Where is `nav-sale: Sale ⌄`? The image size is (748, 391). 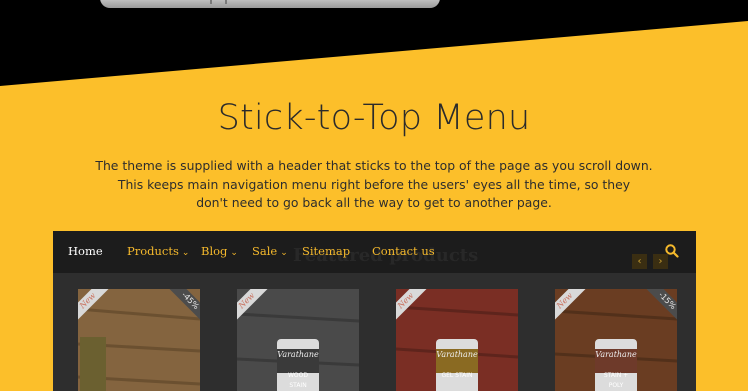
nav-sale: Sale ⌄ is located at coordinates (270, 251).